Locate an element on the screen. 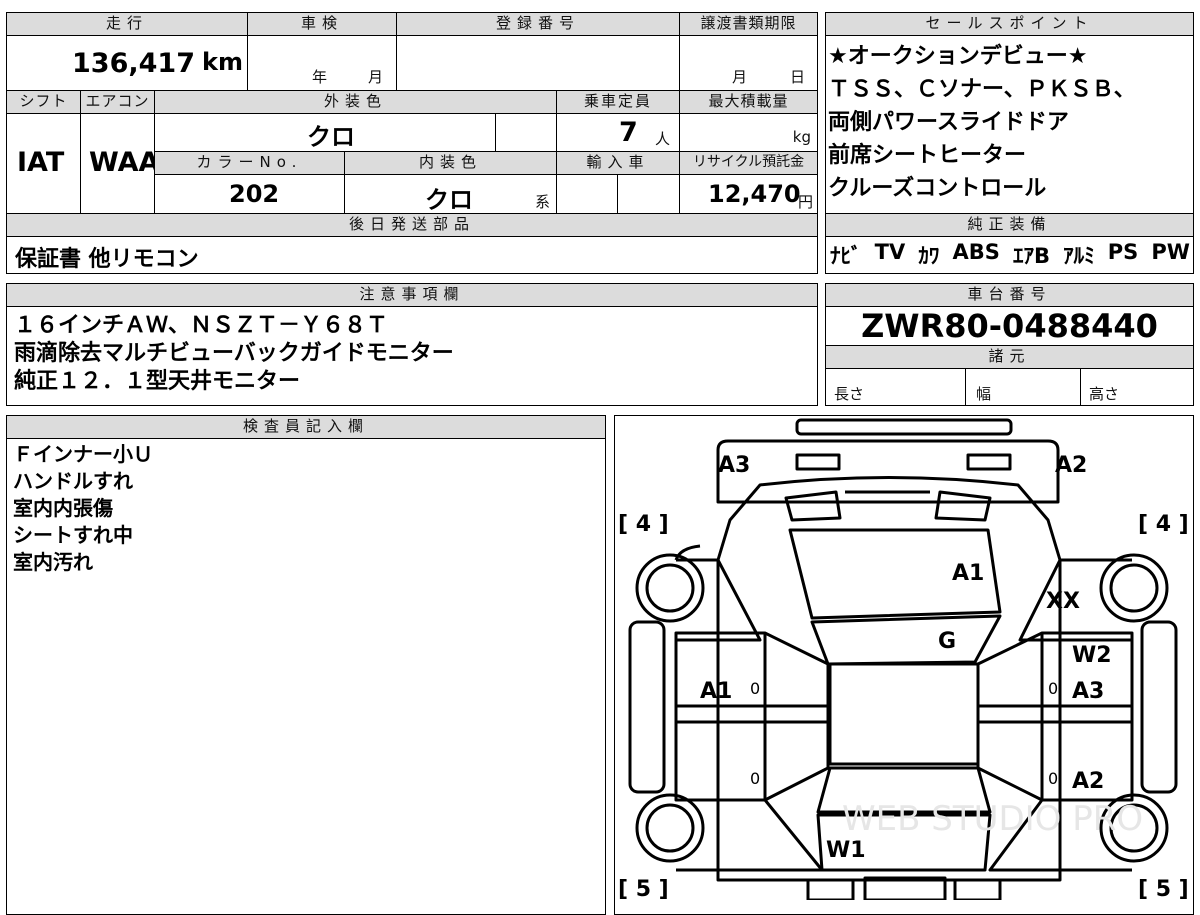  damage-code-rear-glass: W1 is located at coordinates (846, 850).